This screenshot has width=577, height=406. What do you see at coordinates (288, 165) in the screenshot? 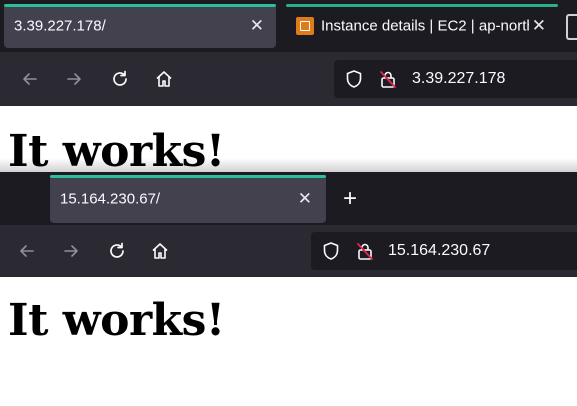
I see `window-shadow` at bounding box center [288, 165].